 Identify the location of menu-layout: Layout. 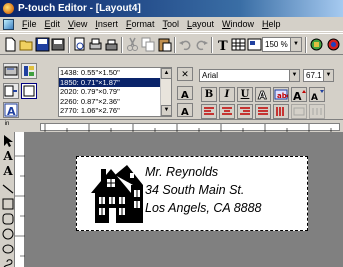
(200, 24).